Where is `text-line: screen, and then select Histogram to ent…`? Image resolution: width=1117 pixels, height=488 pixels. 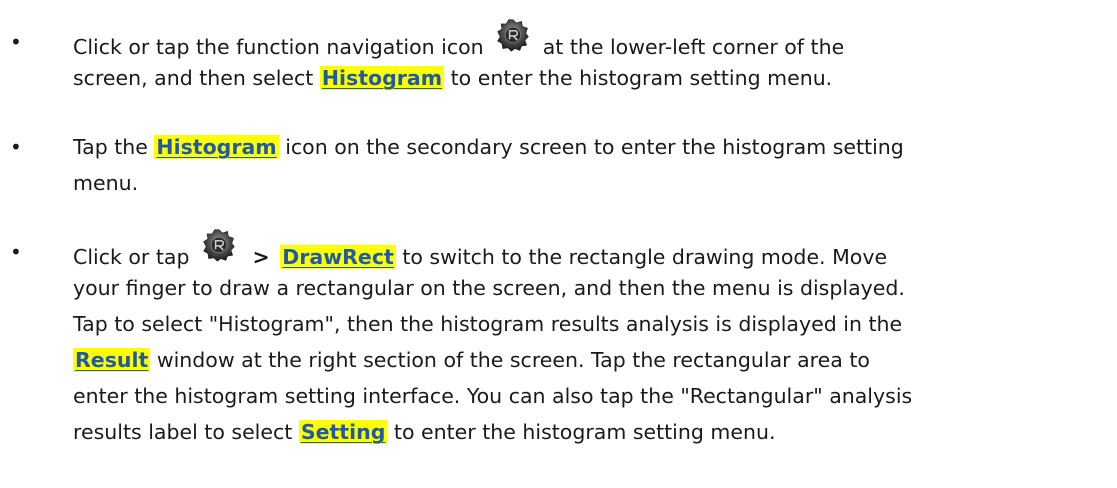
text-line: screen, and then select Histogram to ent… is located at coordinates (593, 78).